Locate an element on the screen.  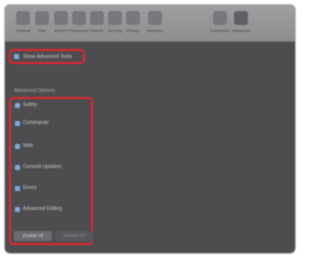
section-heading: Advanced Options is located at coordinates (34, 91).